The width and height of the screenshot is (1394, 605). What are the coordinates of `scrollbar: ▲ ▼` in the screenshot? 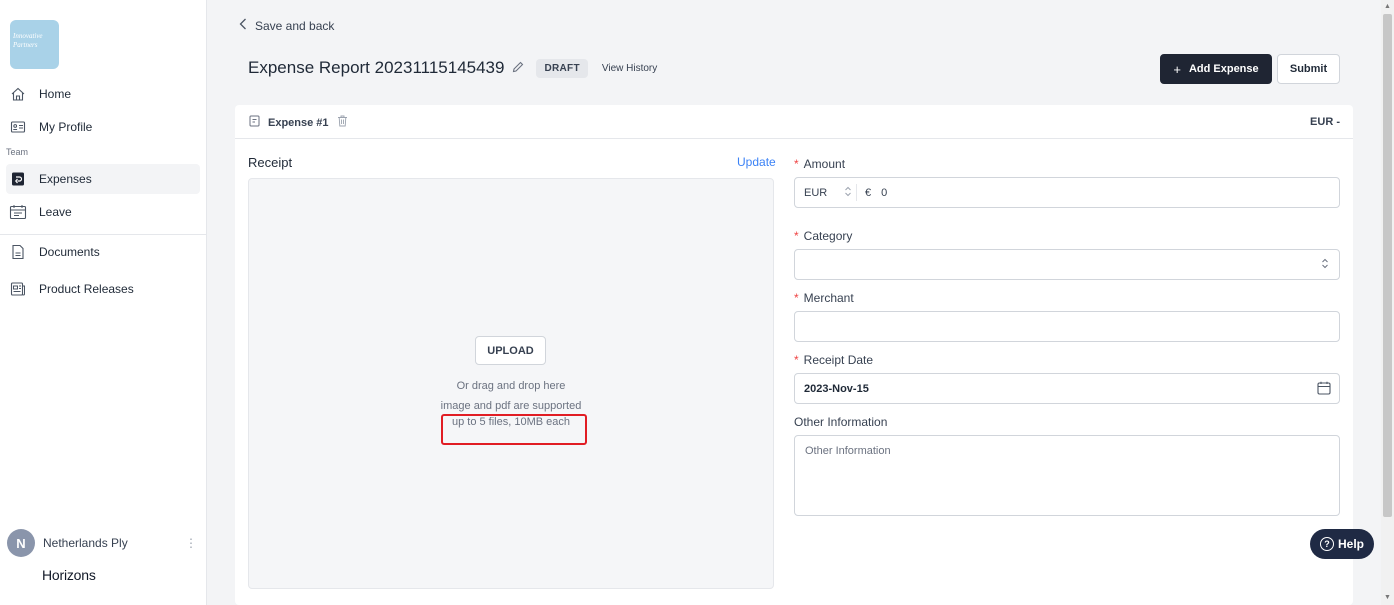 It's located at (1387, 302).